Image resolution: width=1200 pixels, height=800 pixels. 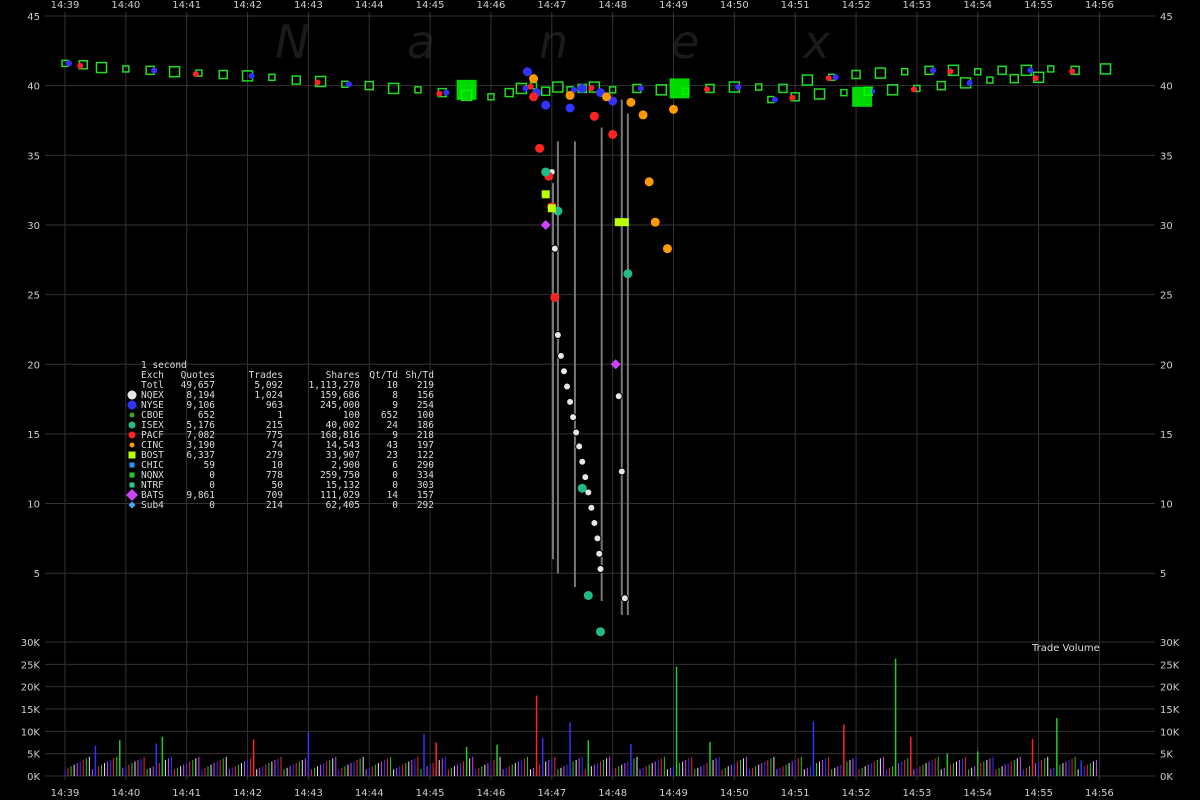 I want to click on x-tick-label-top: 14:55, so click(x=1038, y=5).